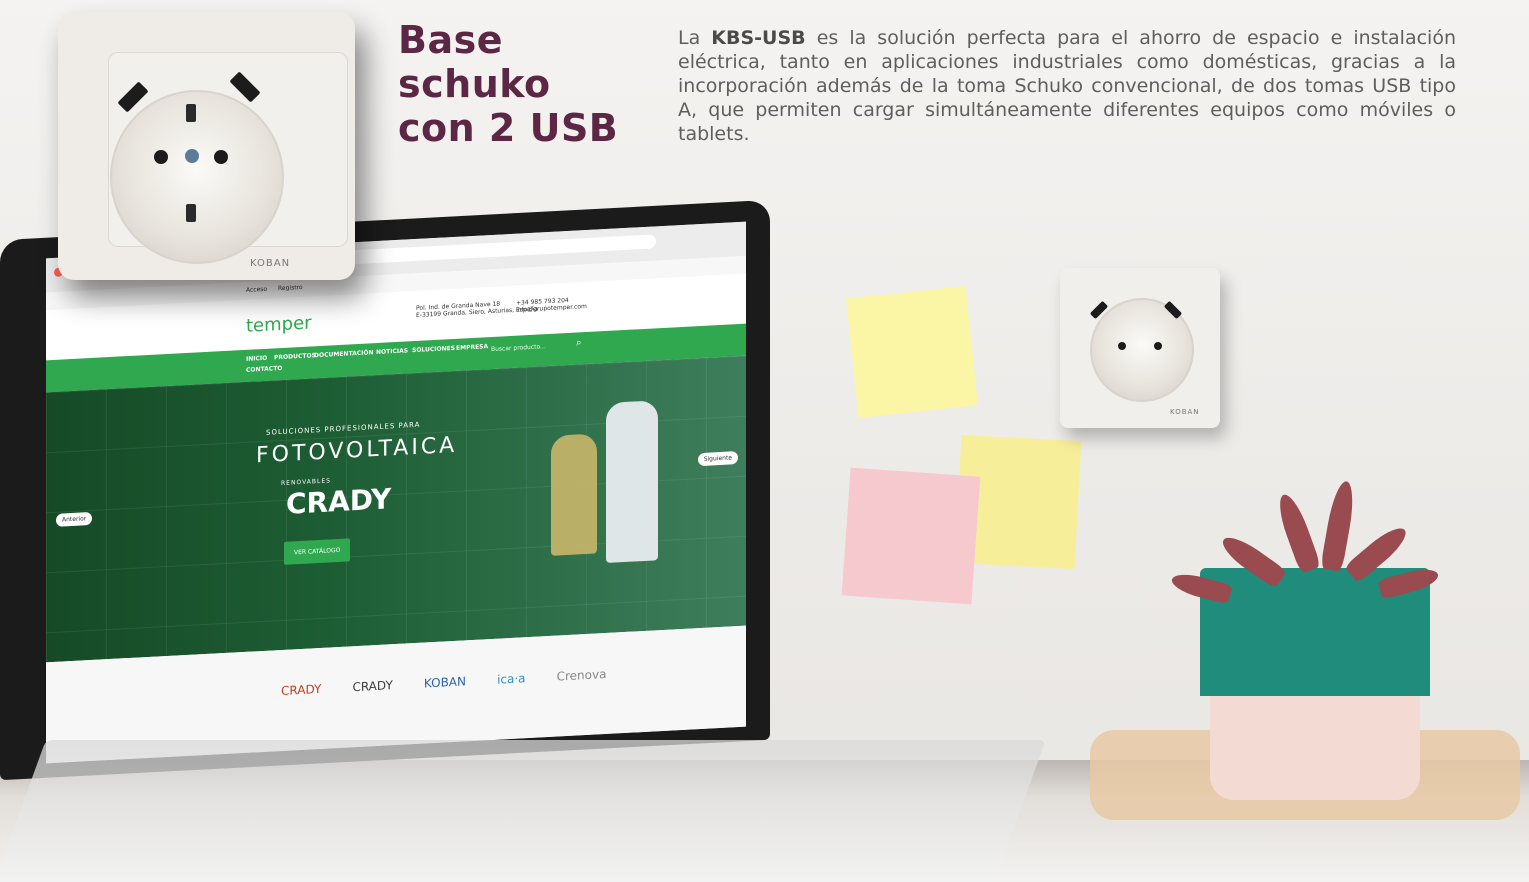 Image resolution: width=1529 pixels, height=882 pixels. I want to click on title-line-1: Base schuko, so click(474, 62).